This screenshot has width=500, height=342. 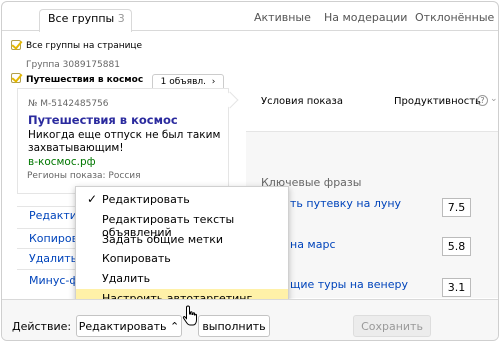 What do you see at coordinates (84, 176) in the screenshot?
I see `ad-regions: Регионы показа: Россия` at bounding box center [84, 176].